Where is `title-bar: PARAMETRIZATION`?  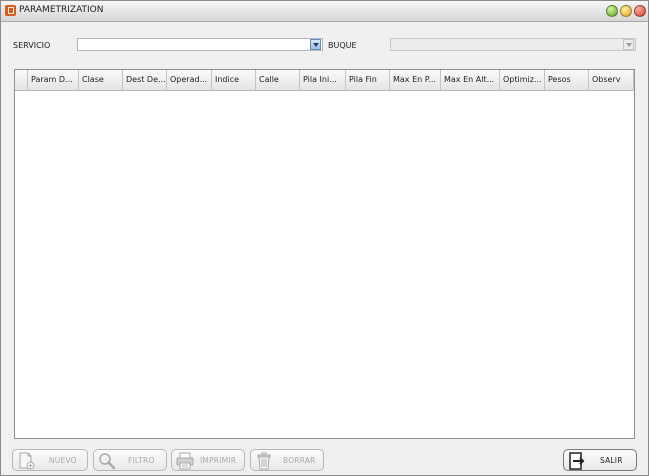 title-bar: PARAMETRIZATION is located at coordinates (324, 11).